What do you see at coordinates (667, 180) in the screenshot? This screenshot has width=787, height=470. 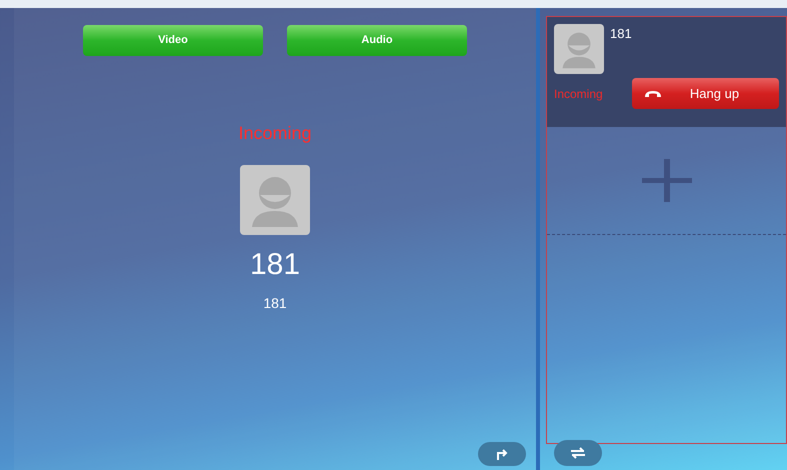 I see `plus-icon` at bounding box center [667, 180].